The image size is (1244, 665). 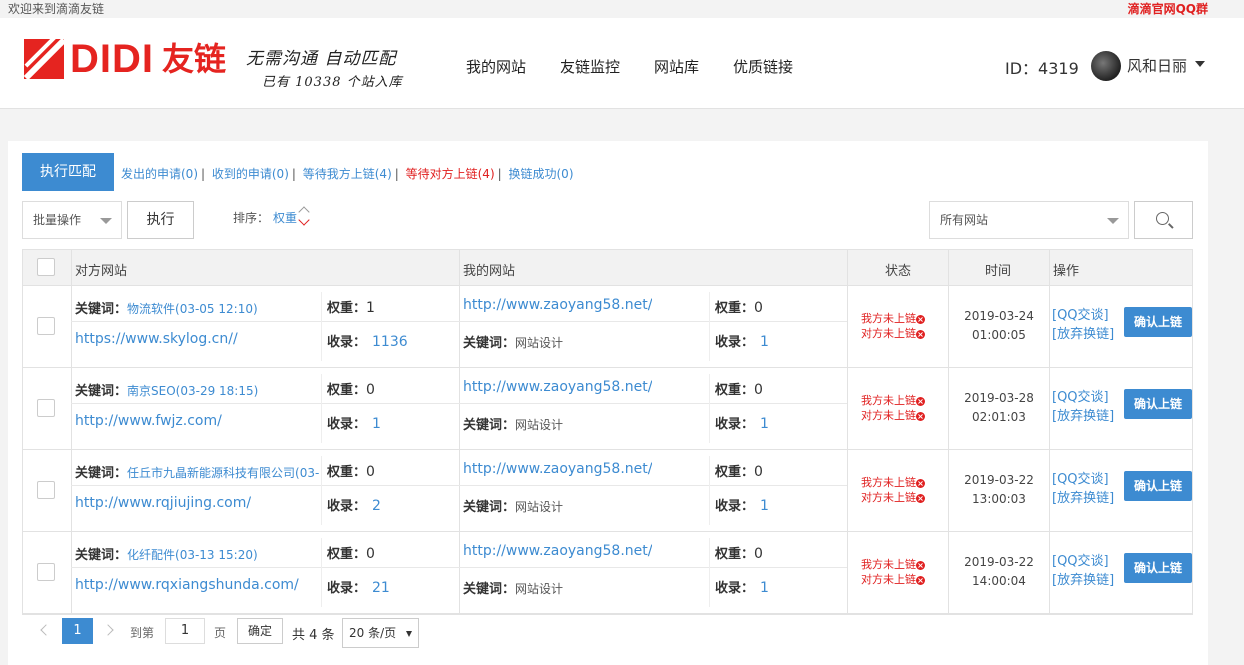 I want to click on their-url: https://www.skylog.cn//, so click(x=156, y=339).